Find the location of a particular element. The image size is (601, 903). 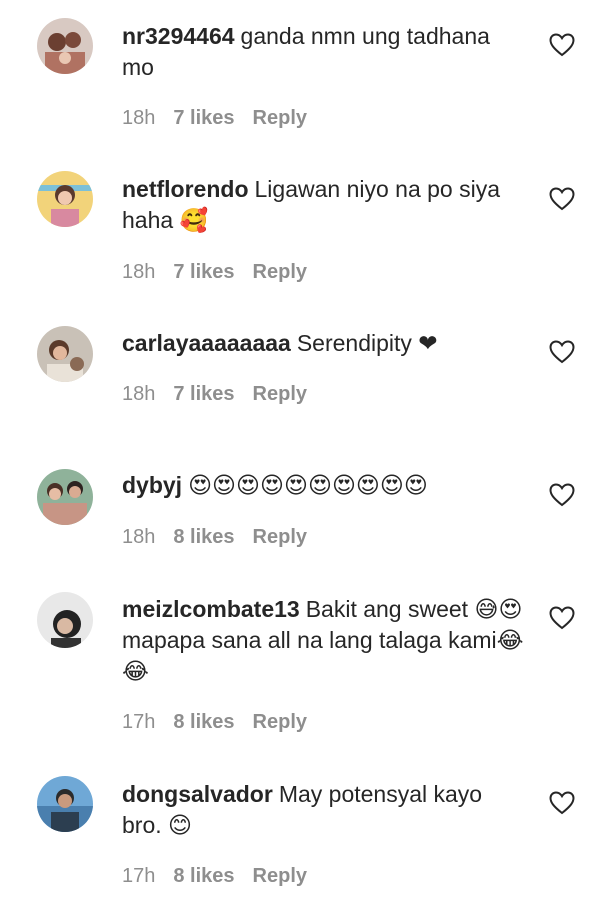

comment-text-block: dybyj 😍😍😍😍😍😍😍😍😍😍 is located at coordinates (324, 486).